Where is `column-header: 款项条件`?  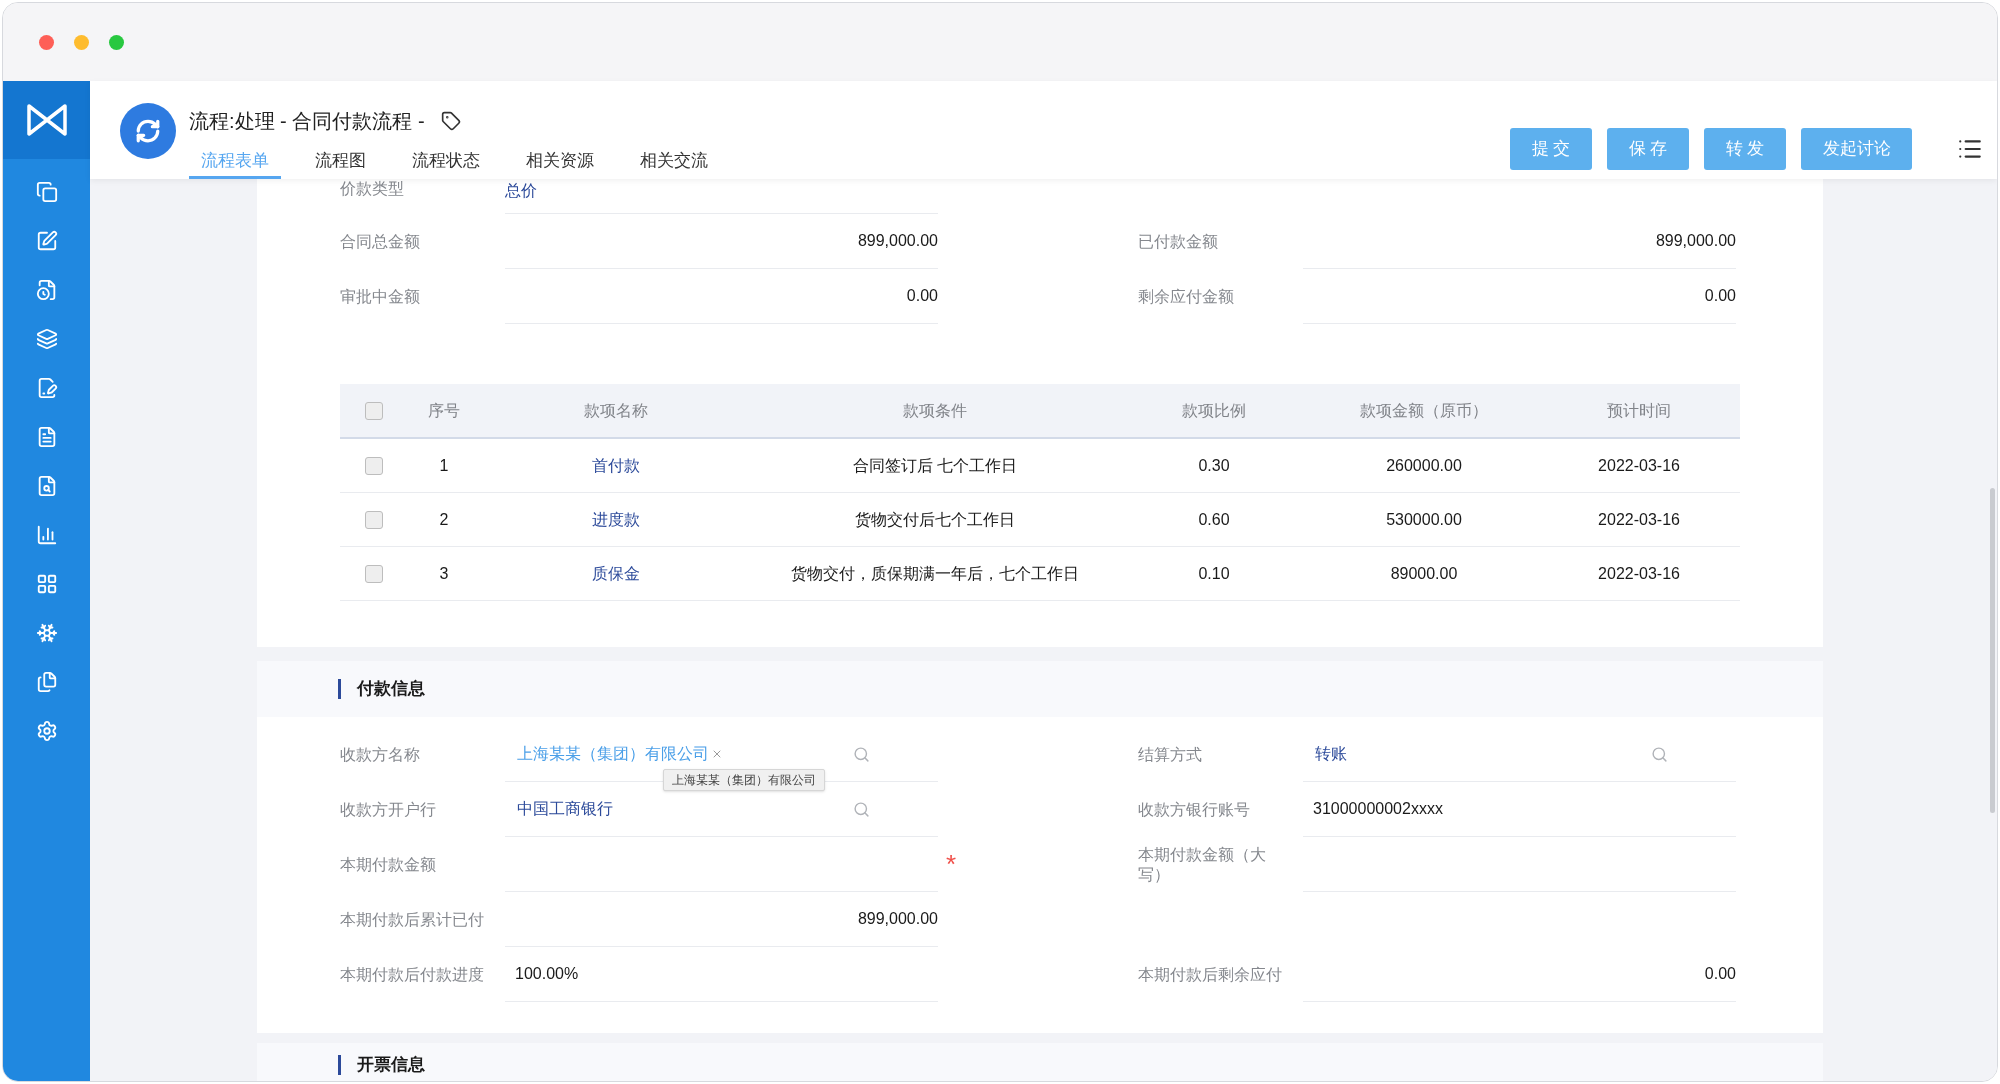
column-header: 款项条件 is located at coordinates (935, 410).